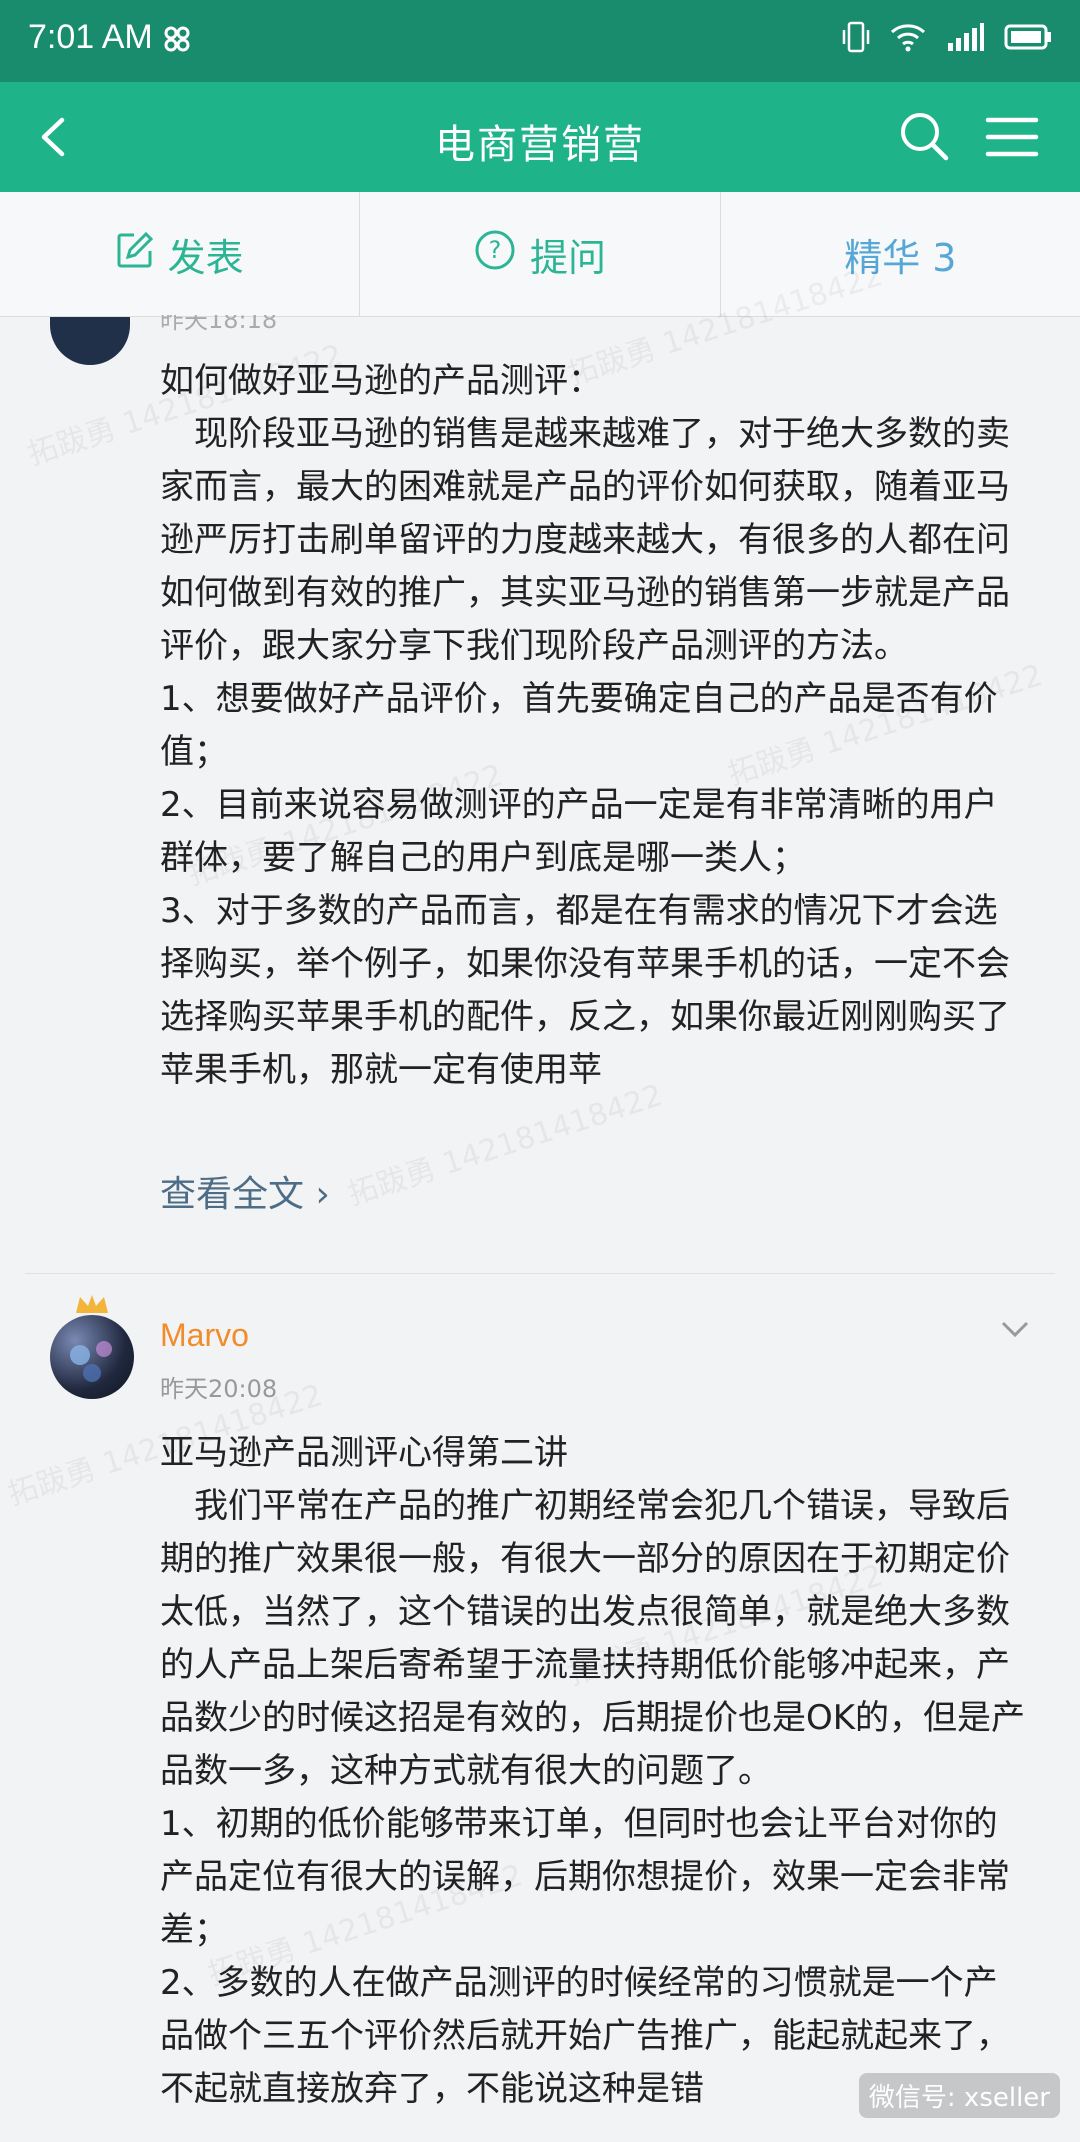 The height and width of the screenshot is (2142, 1080). I want to click on post-time: 昨天18:18, so click(219, 324).